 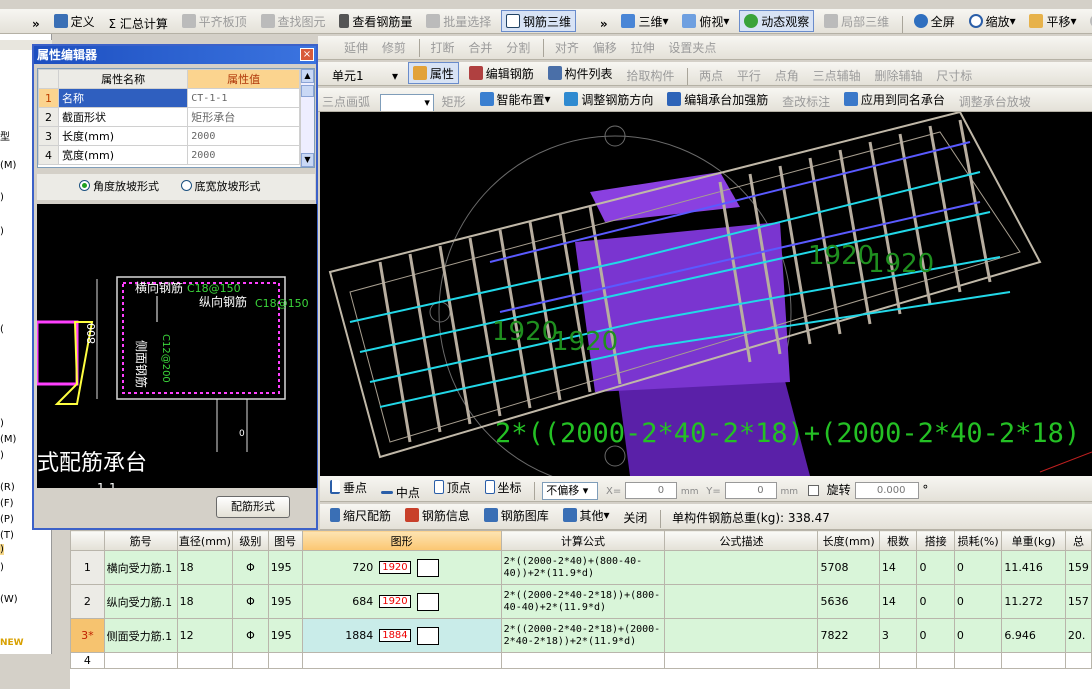 I want to click on define-button: 定义, so click(x=74, y=21).